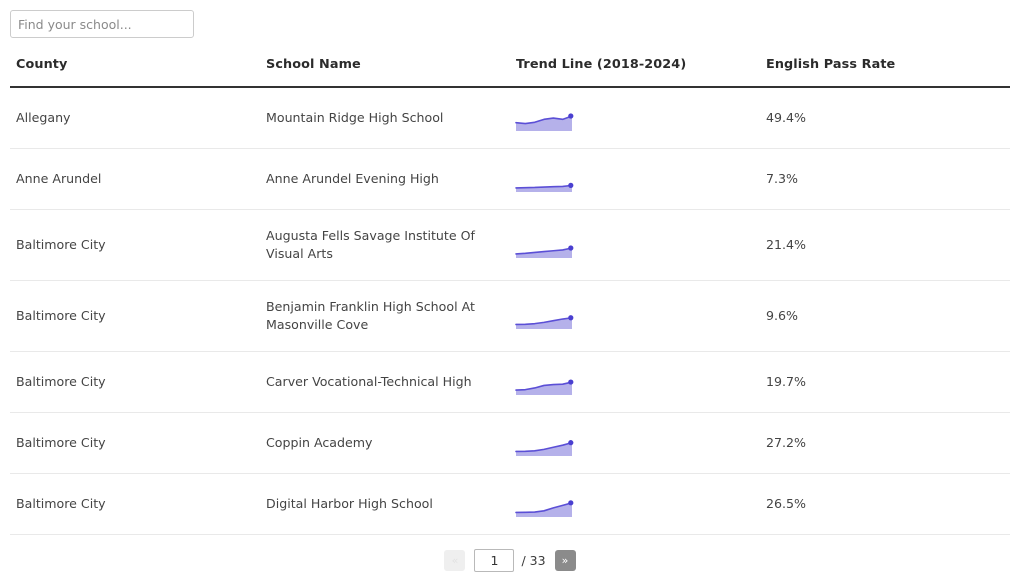 The image size is (1020, 572). I want to click on cell-english-pass-rate: 19.7%, so click(885, 382).